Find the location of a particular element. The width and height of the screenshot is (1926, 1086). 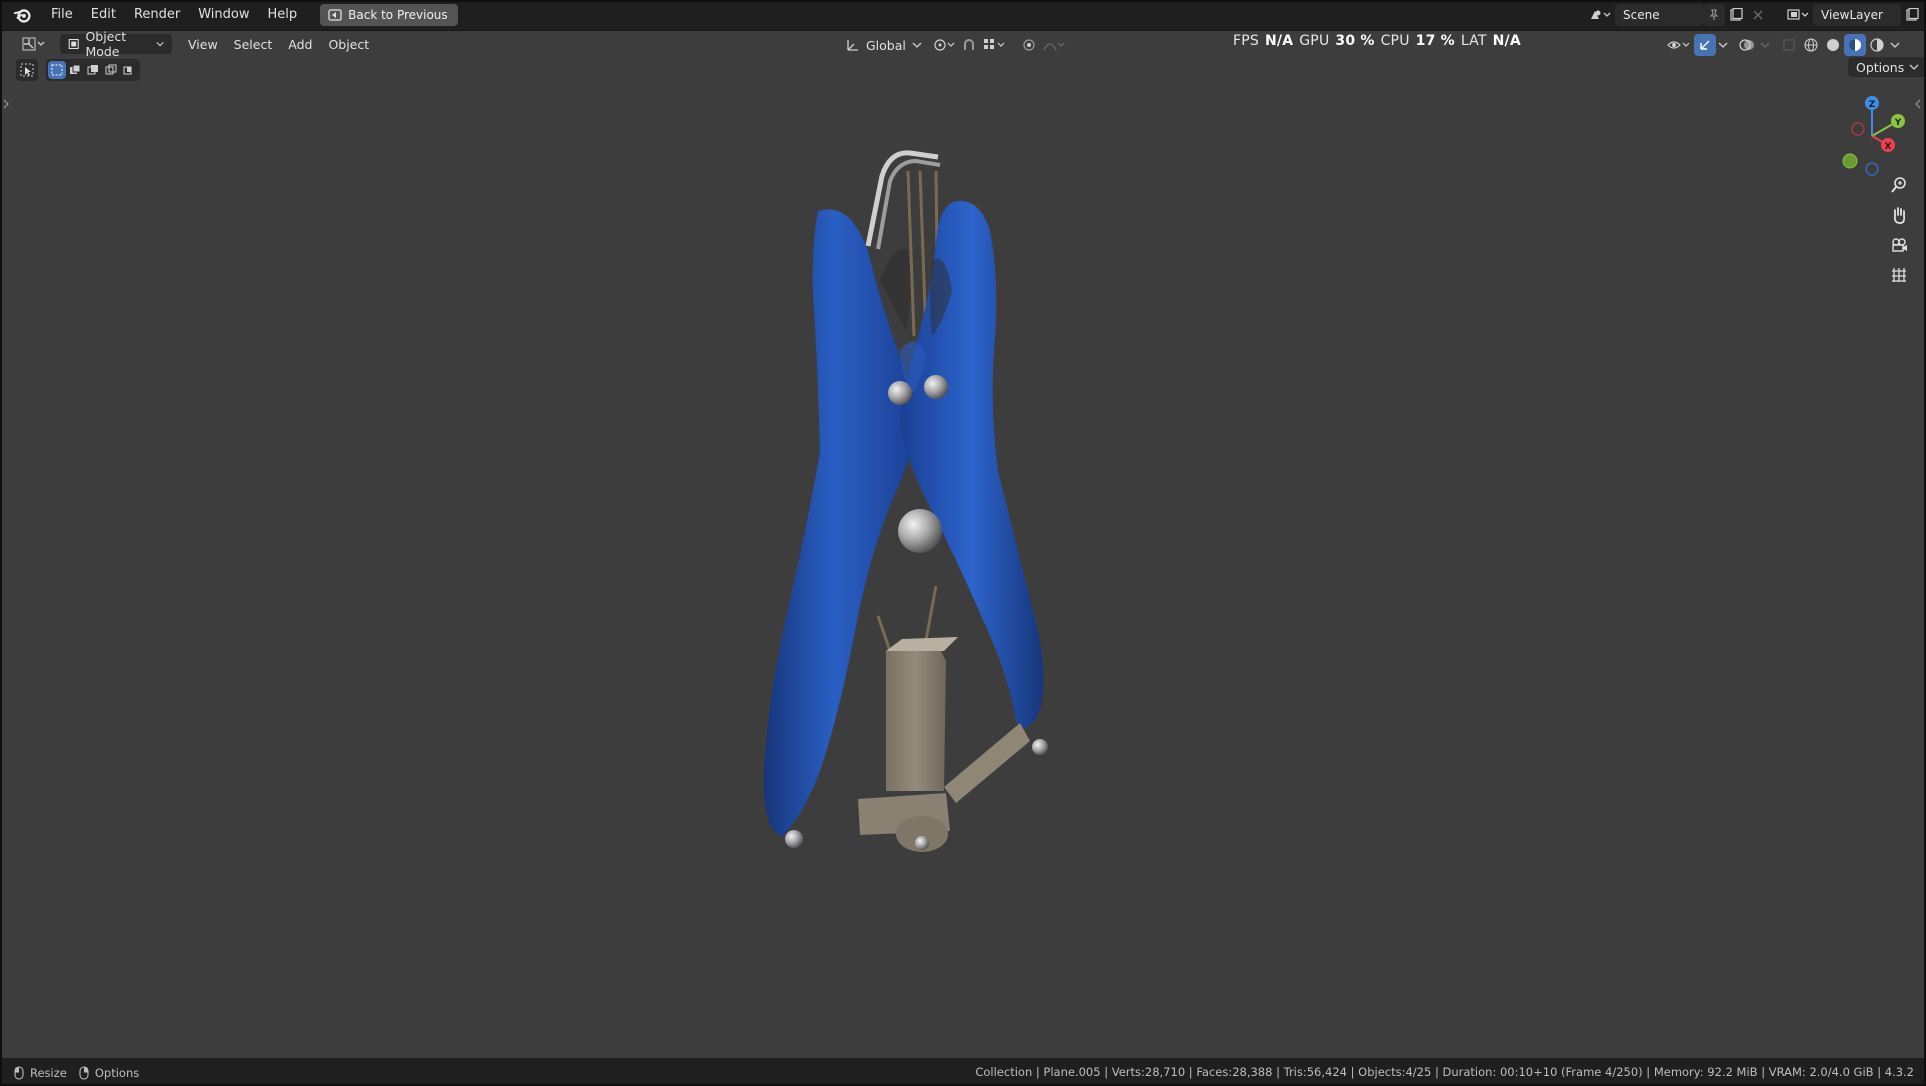

metal-arm-right is located at coordinates (987, 763).